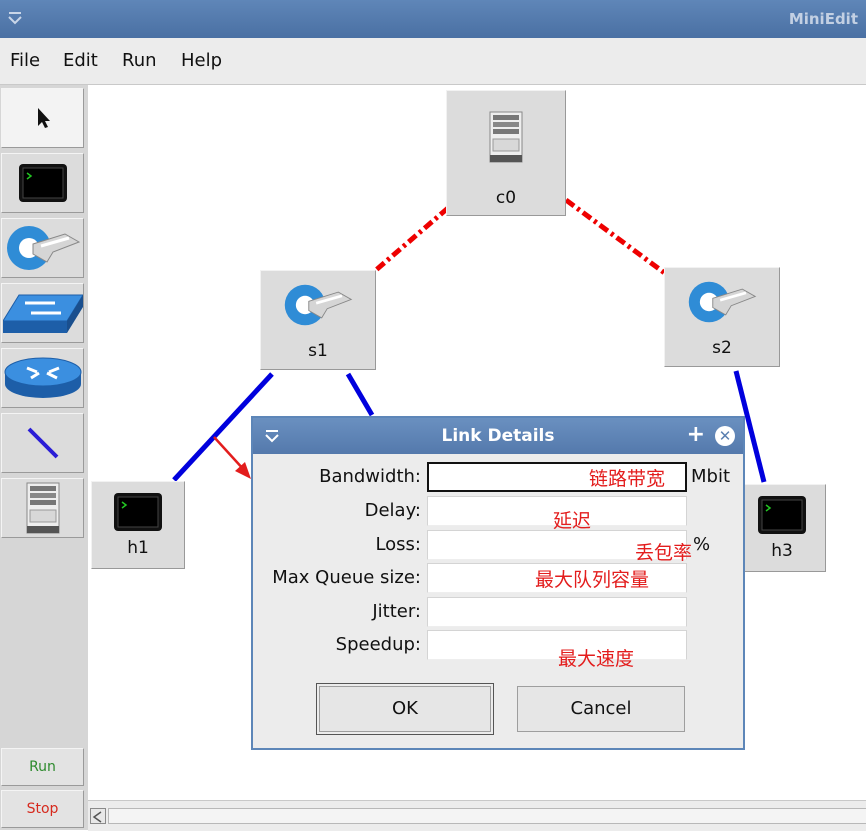 The height and width of the screenshot is (831, 866). I want to click on cancel-button: Cancel, so click(601, 709).